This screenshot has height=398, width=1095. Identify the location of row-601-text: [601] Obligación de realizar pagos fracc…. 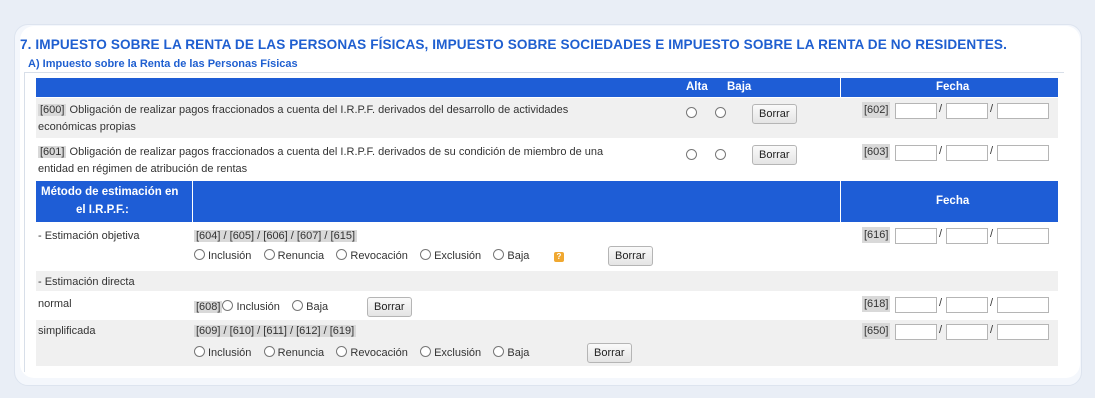
(320, 152).